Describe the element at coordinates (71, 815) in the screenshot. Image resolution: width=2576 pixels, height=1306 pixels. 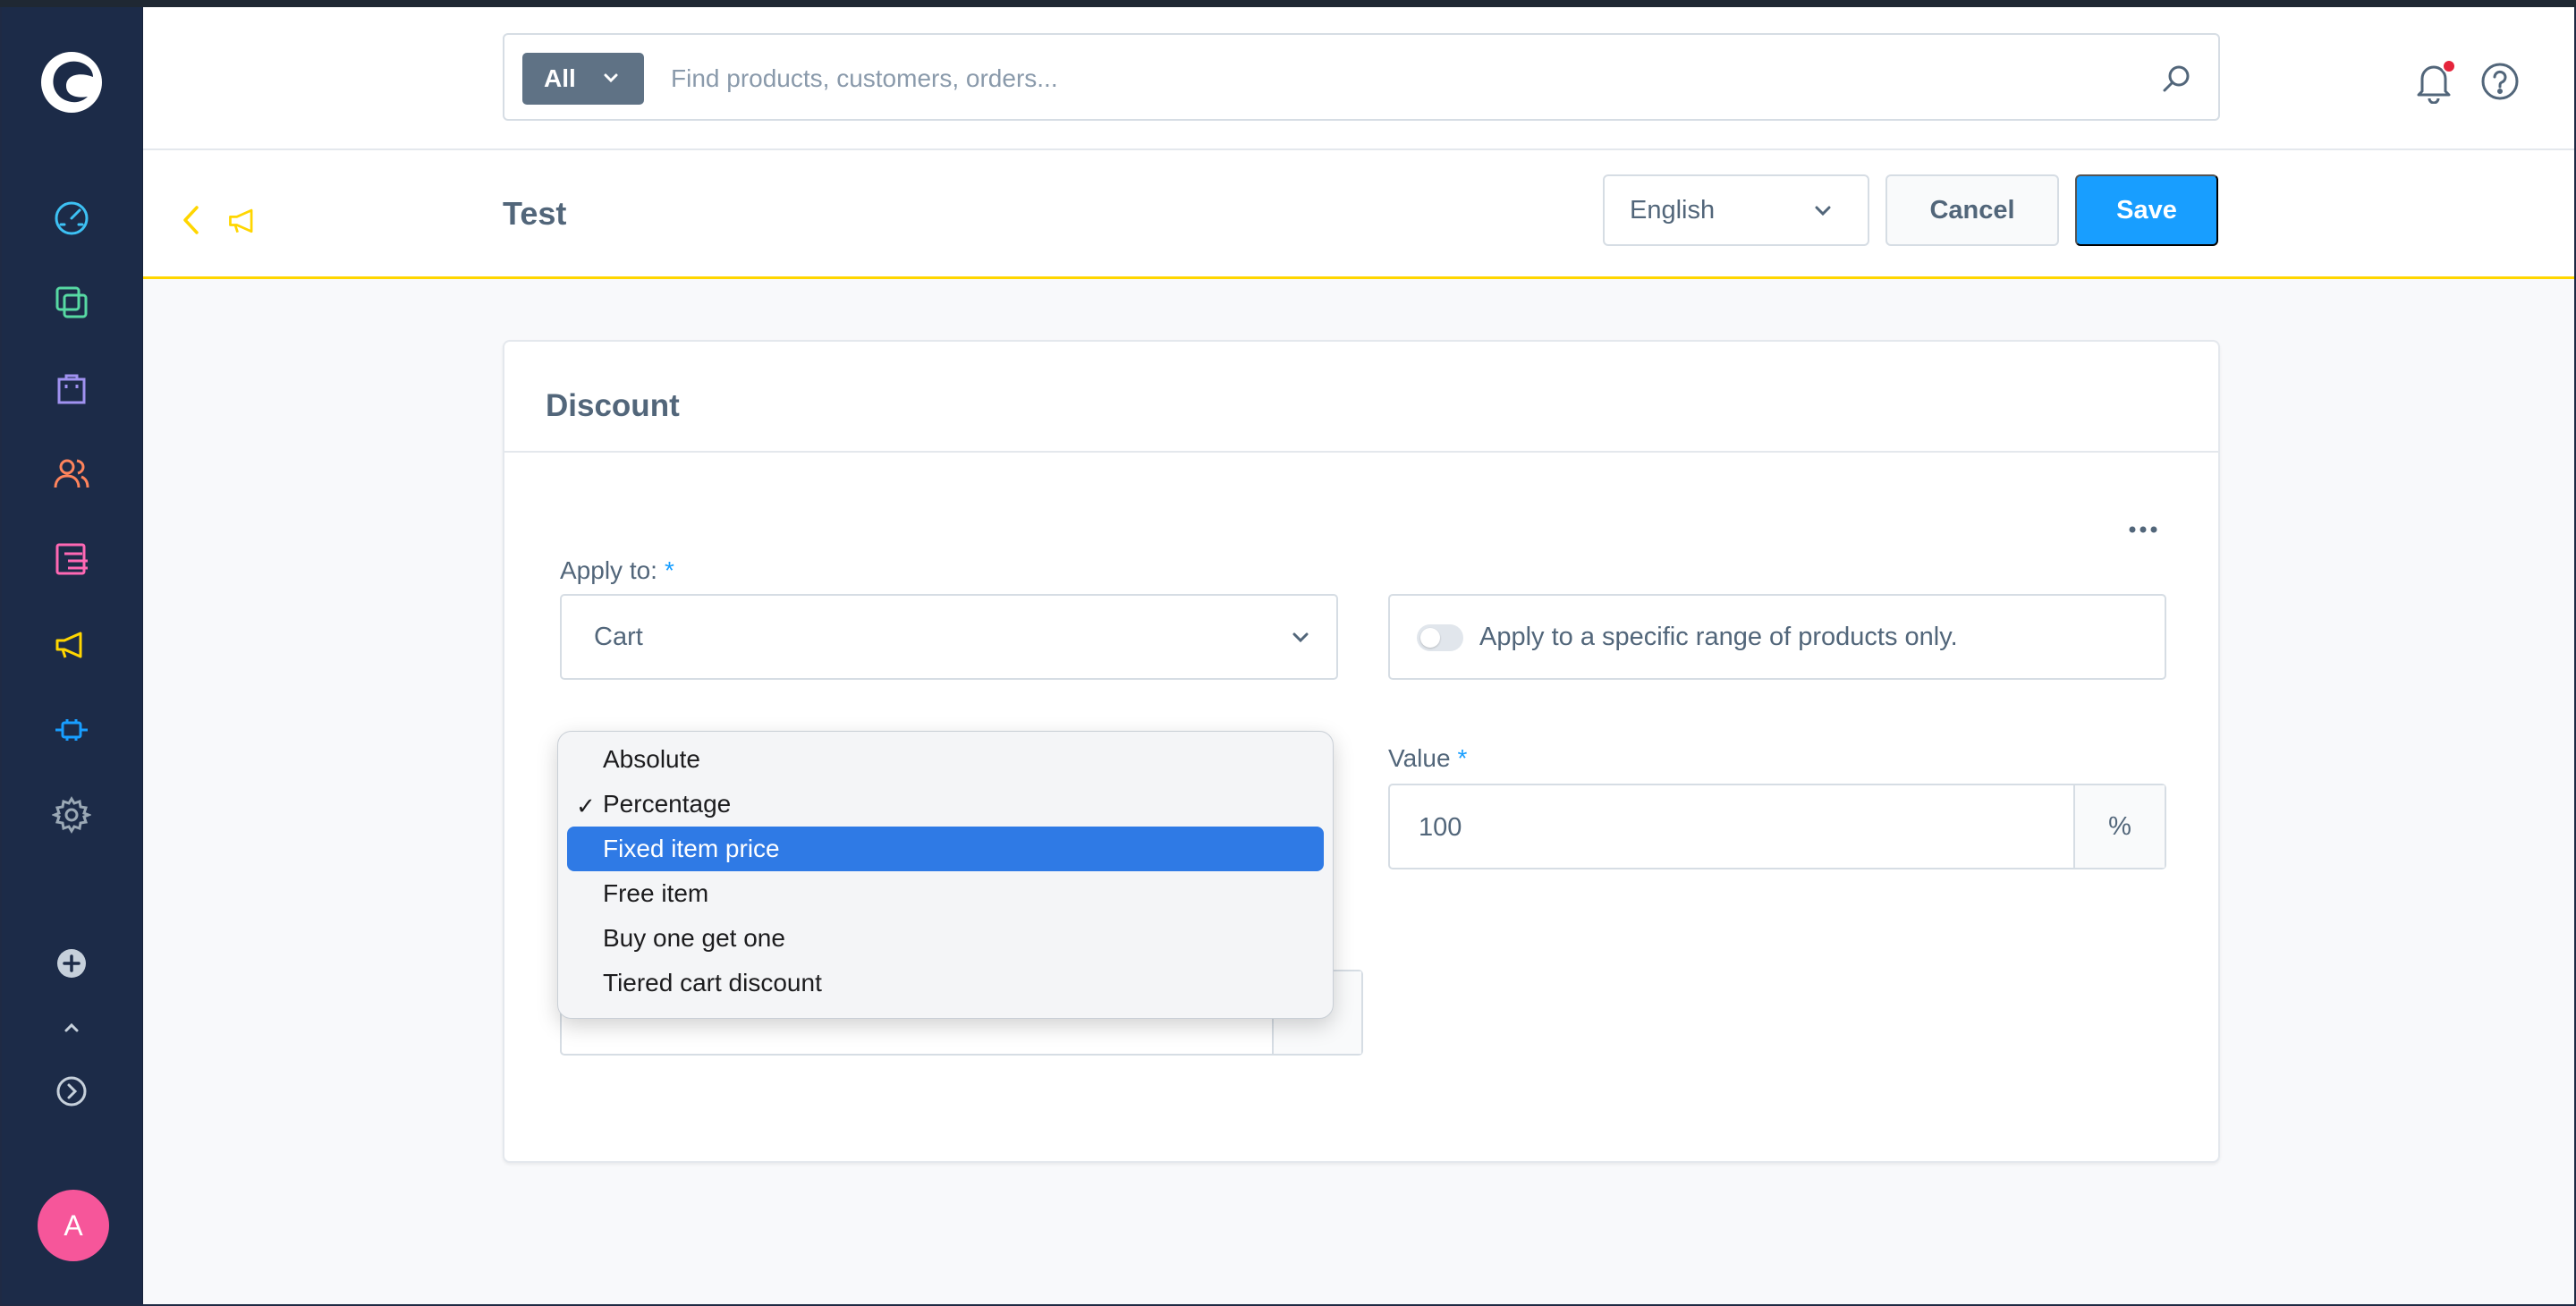
I see `sidebar-settings-icon` at that location.